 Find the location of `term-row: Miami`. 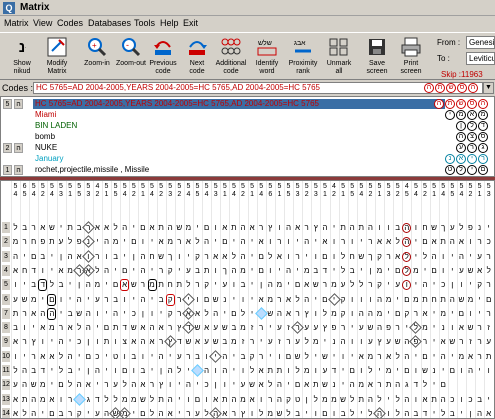

term-row: Miami is located at coordinates (239, 115).